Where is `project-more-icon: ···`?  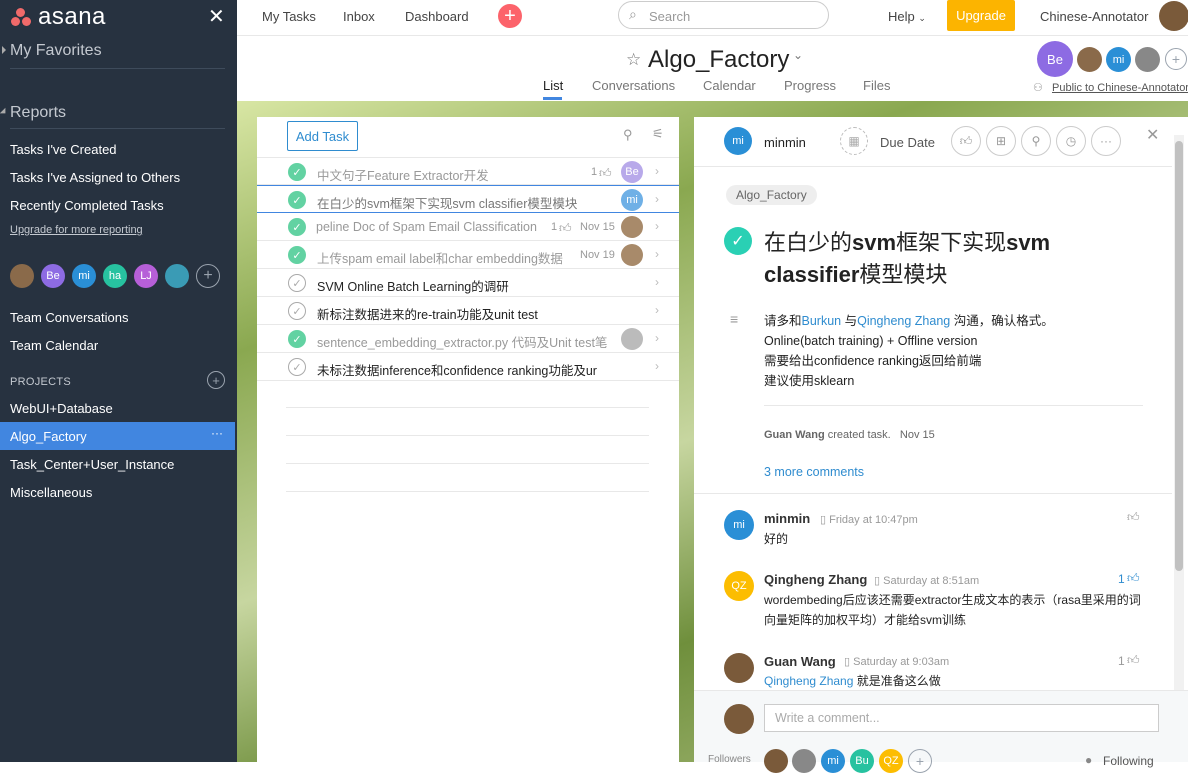 project-more-icon: ··· is located at coordinates (217, 433).